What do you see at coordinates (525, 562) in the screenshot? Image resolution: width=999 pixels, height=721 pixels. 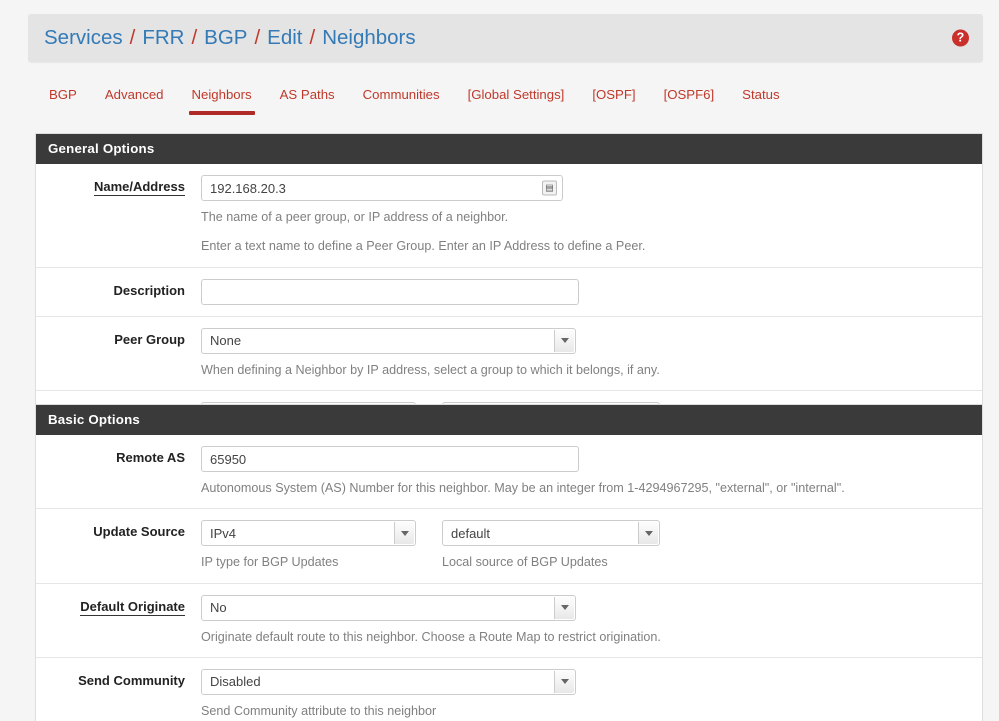 I see `help-update-source-local: Local source of BGP Updates` at bounding box center [525, 562].